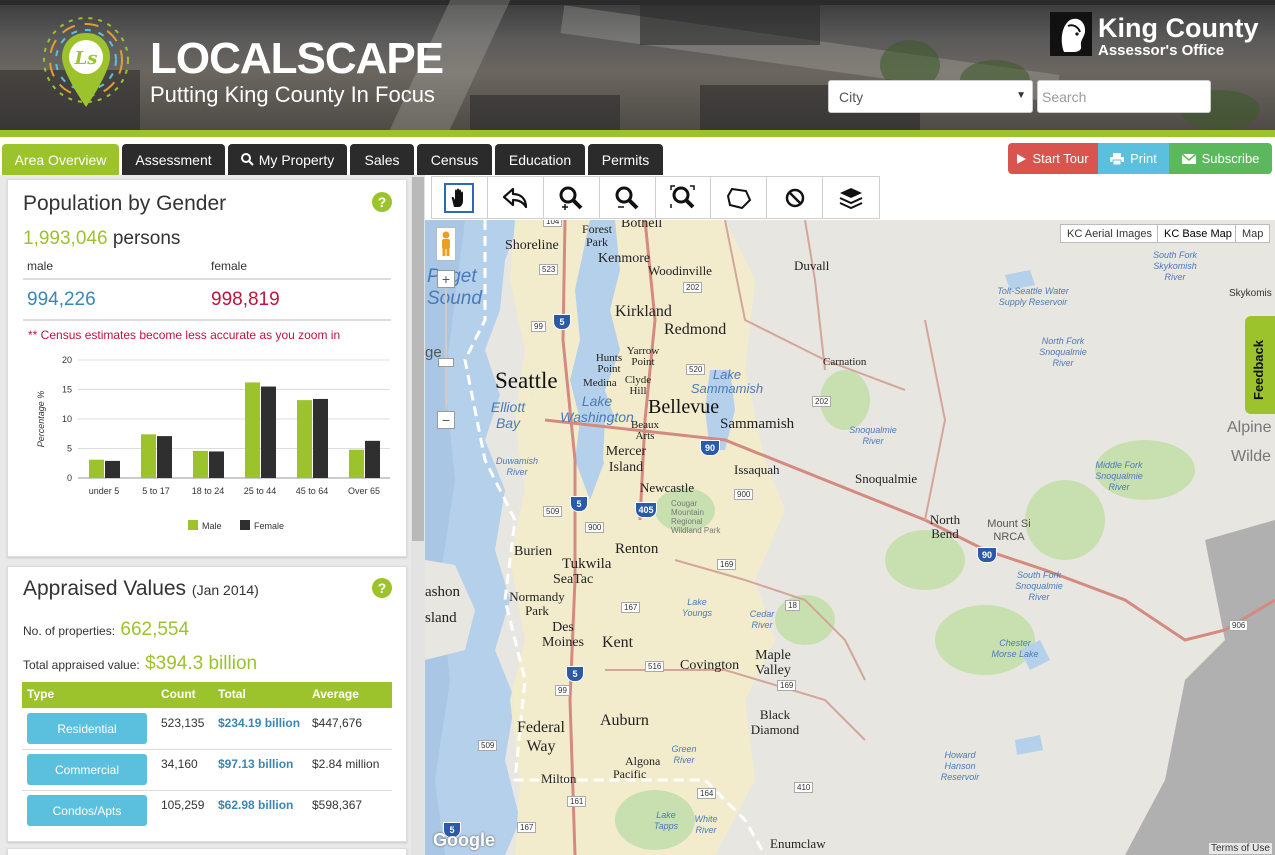 Image resolution: width=1275 pixels, height=855 pixels. I want to click on route-marker: 202, so click(822, 401).